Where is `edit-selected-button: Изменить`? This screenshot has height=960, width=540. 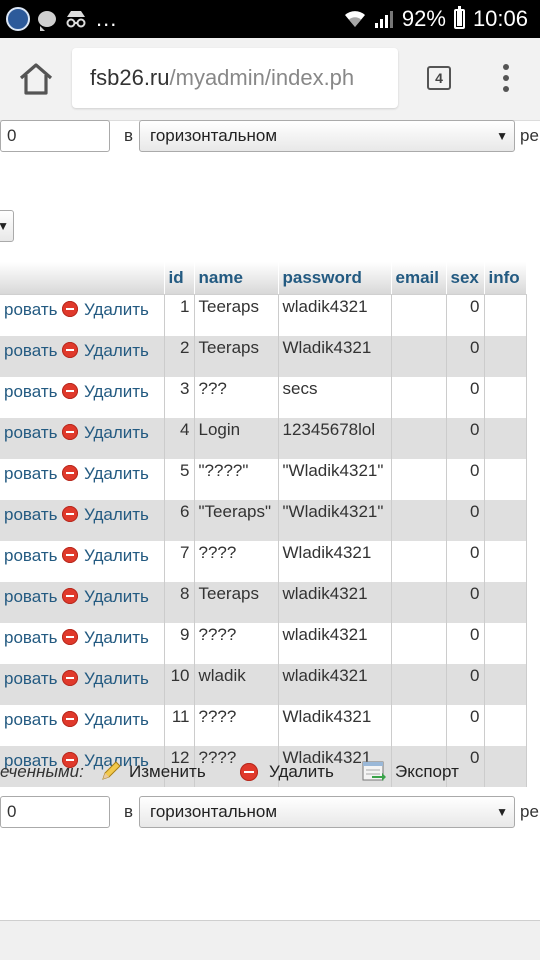 edit-selected-button: Изменить is located at coordinates (167, 772).